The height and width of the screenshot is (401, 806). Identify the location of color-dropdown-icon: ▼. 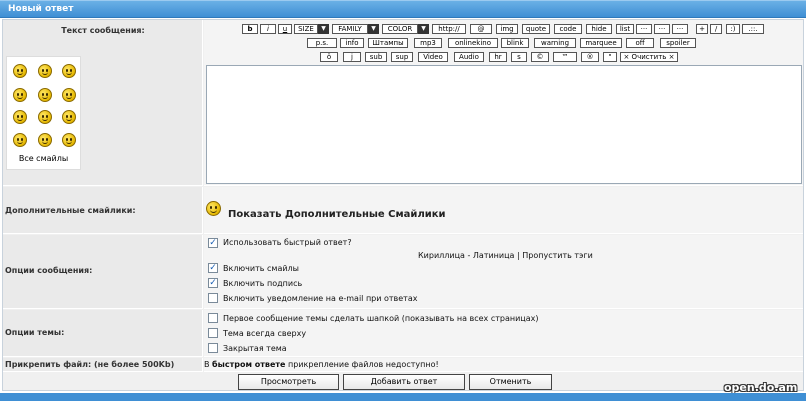
(423, 29).